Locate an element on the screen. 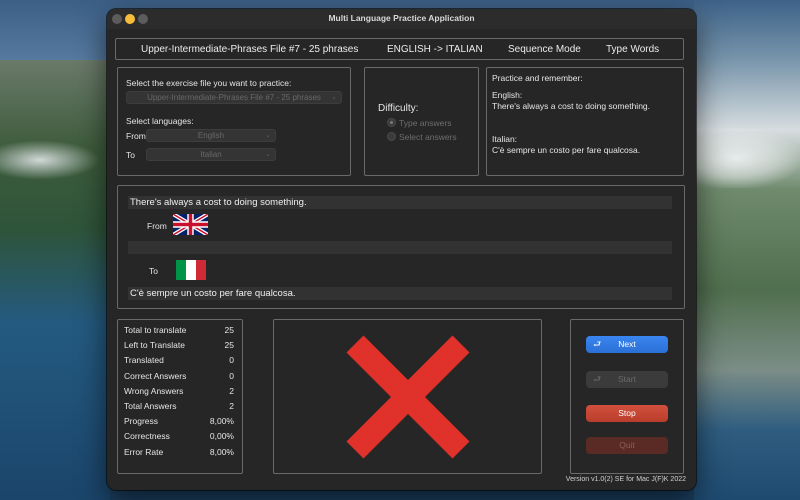 This screenshot has height=500, width=800. controls-panel: ⮐ Next ⮐ Start Stop Quit is located at coordinates (627, 396).